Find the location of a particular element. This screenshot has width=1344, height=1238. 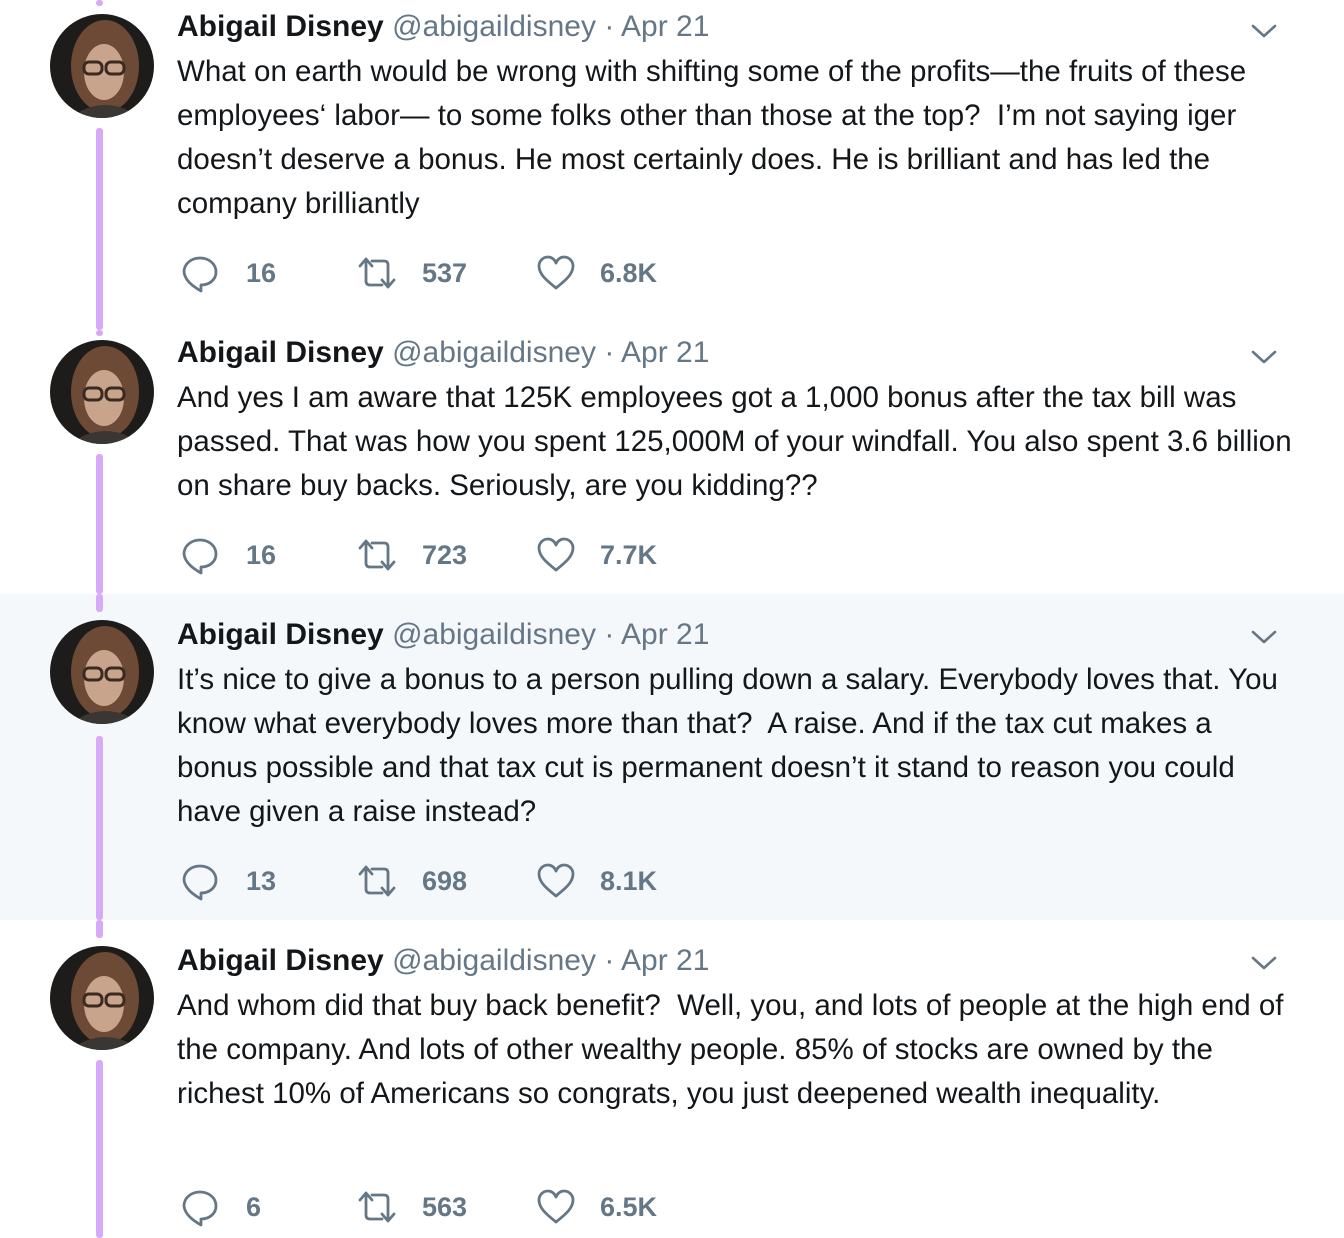

retweet-button: 563 is located at coordinates (411, 1207).